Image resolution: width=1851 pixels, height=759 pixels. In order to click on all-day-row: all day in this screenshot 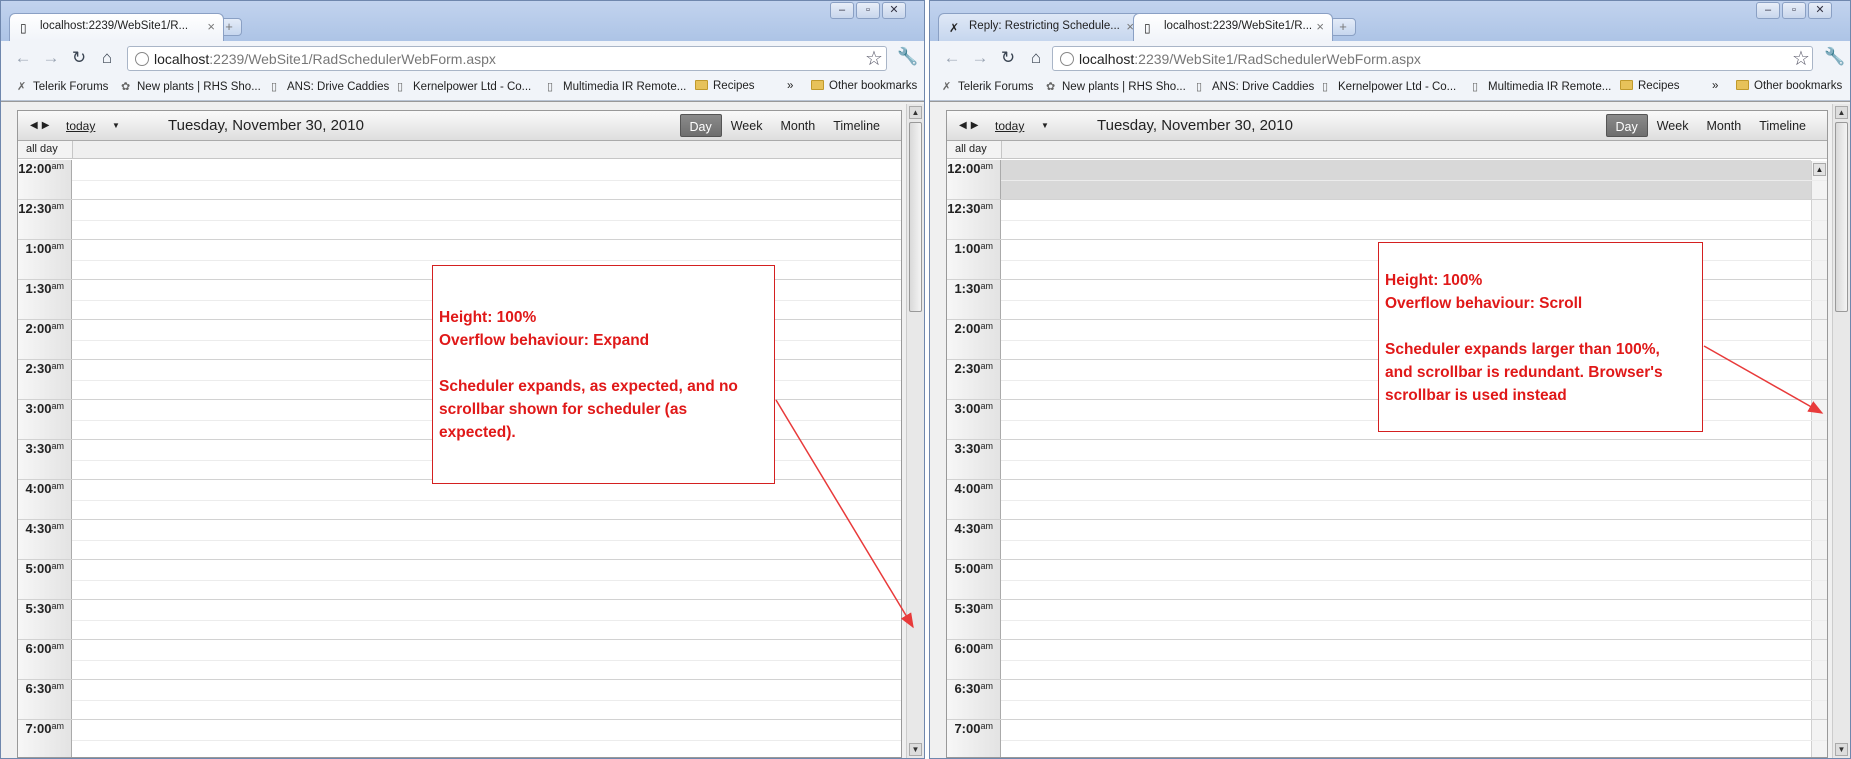, I will do `click(459, 150)`.